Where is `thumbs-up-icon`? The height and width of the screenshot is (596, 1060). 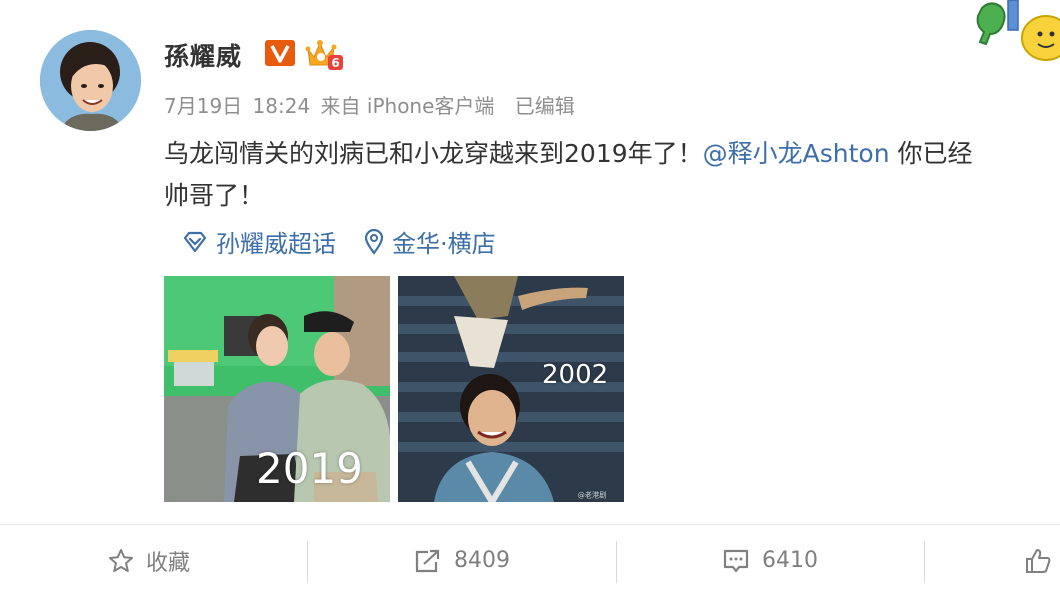
thumbs-up-icon is located at coordinates (1038, 560).